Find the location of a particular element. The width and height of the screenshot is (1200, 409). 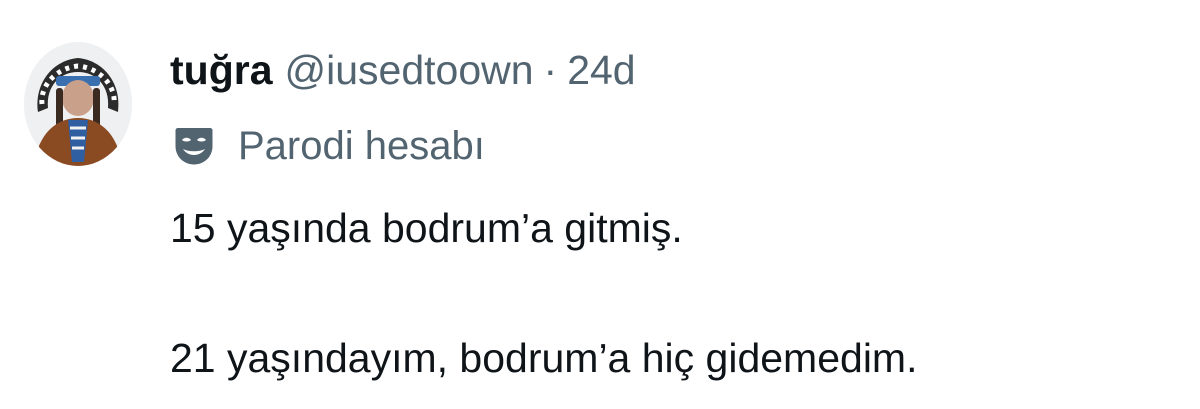

mask-icon is located at coordinates (194, 146).